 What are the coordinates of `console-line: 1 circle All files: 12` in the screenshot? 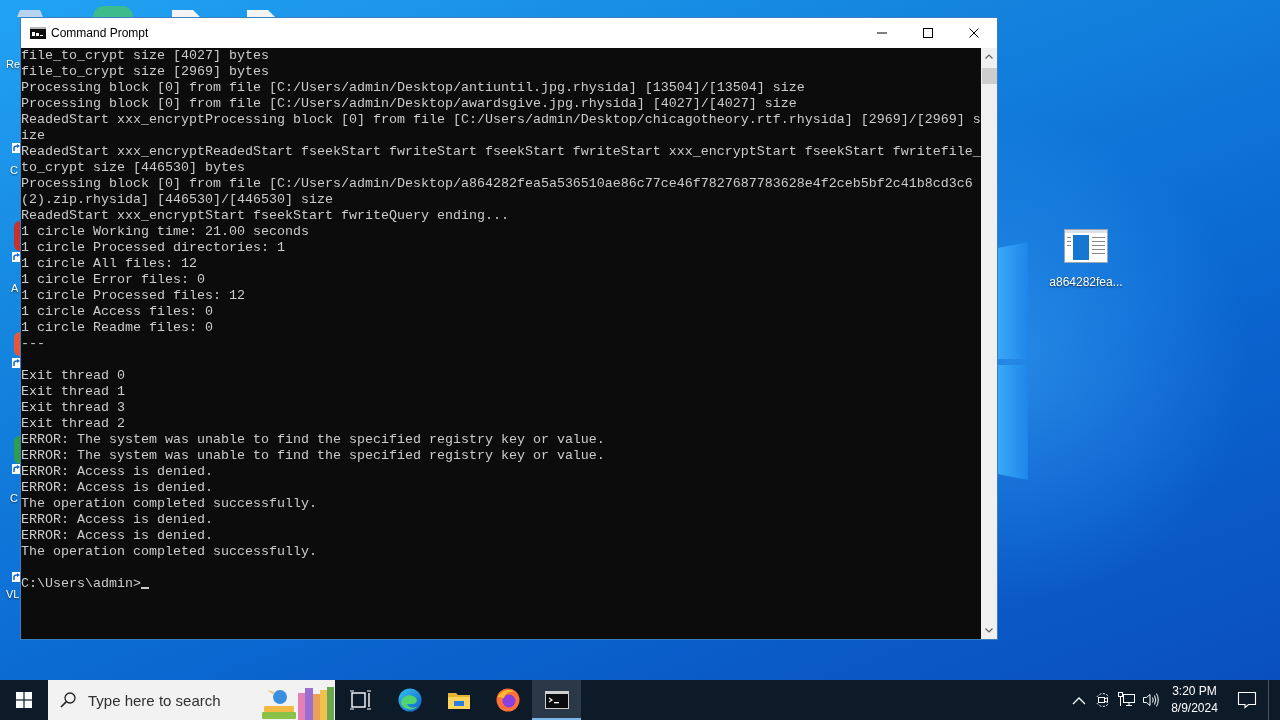 It's located at (109, 264).